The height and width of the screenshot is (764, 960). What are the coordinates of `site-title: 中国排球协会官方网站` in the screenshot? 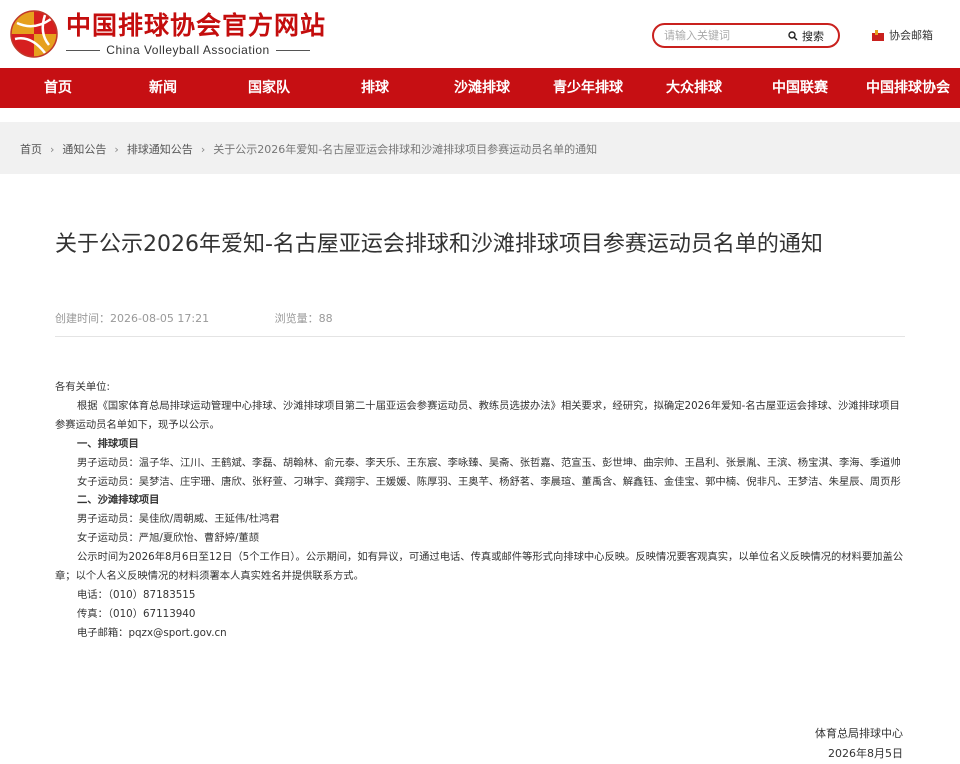 It's located at (196, 26).